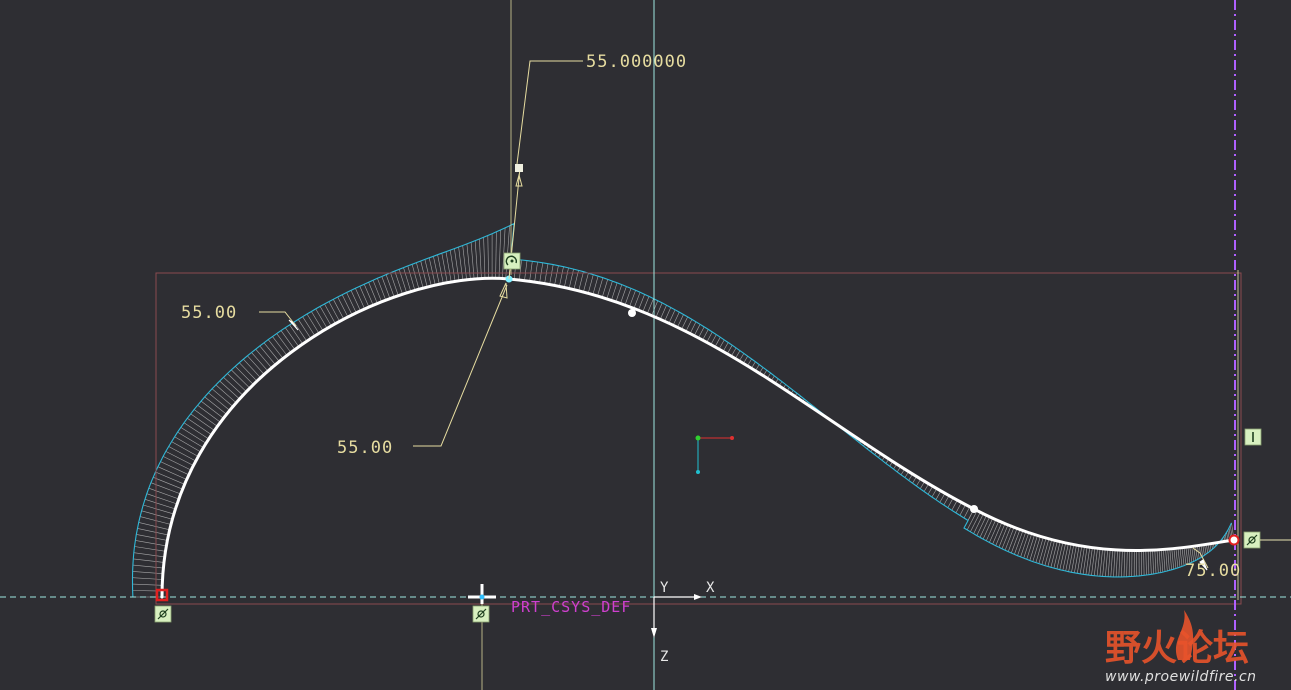 The width and height of the screenshot is (1291, 690). Describe the element at coordinates (571, 607) in the screenshot. I see `csys-label: PRT_CSYS_DEF` at that location.